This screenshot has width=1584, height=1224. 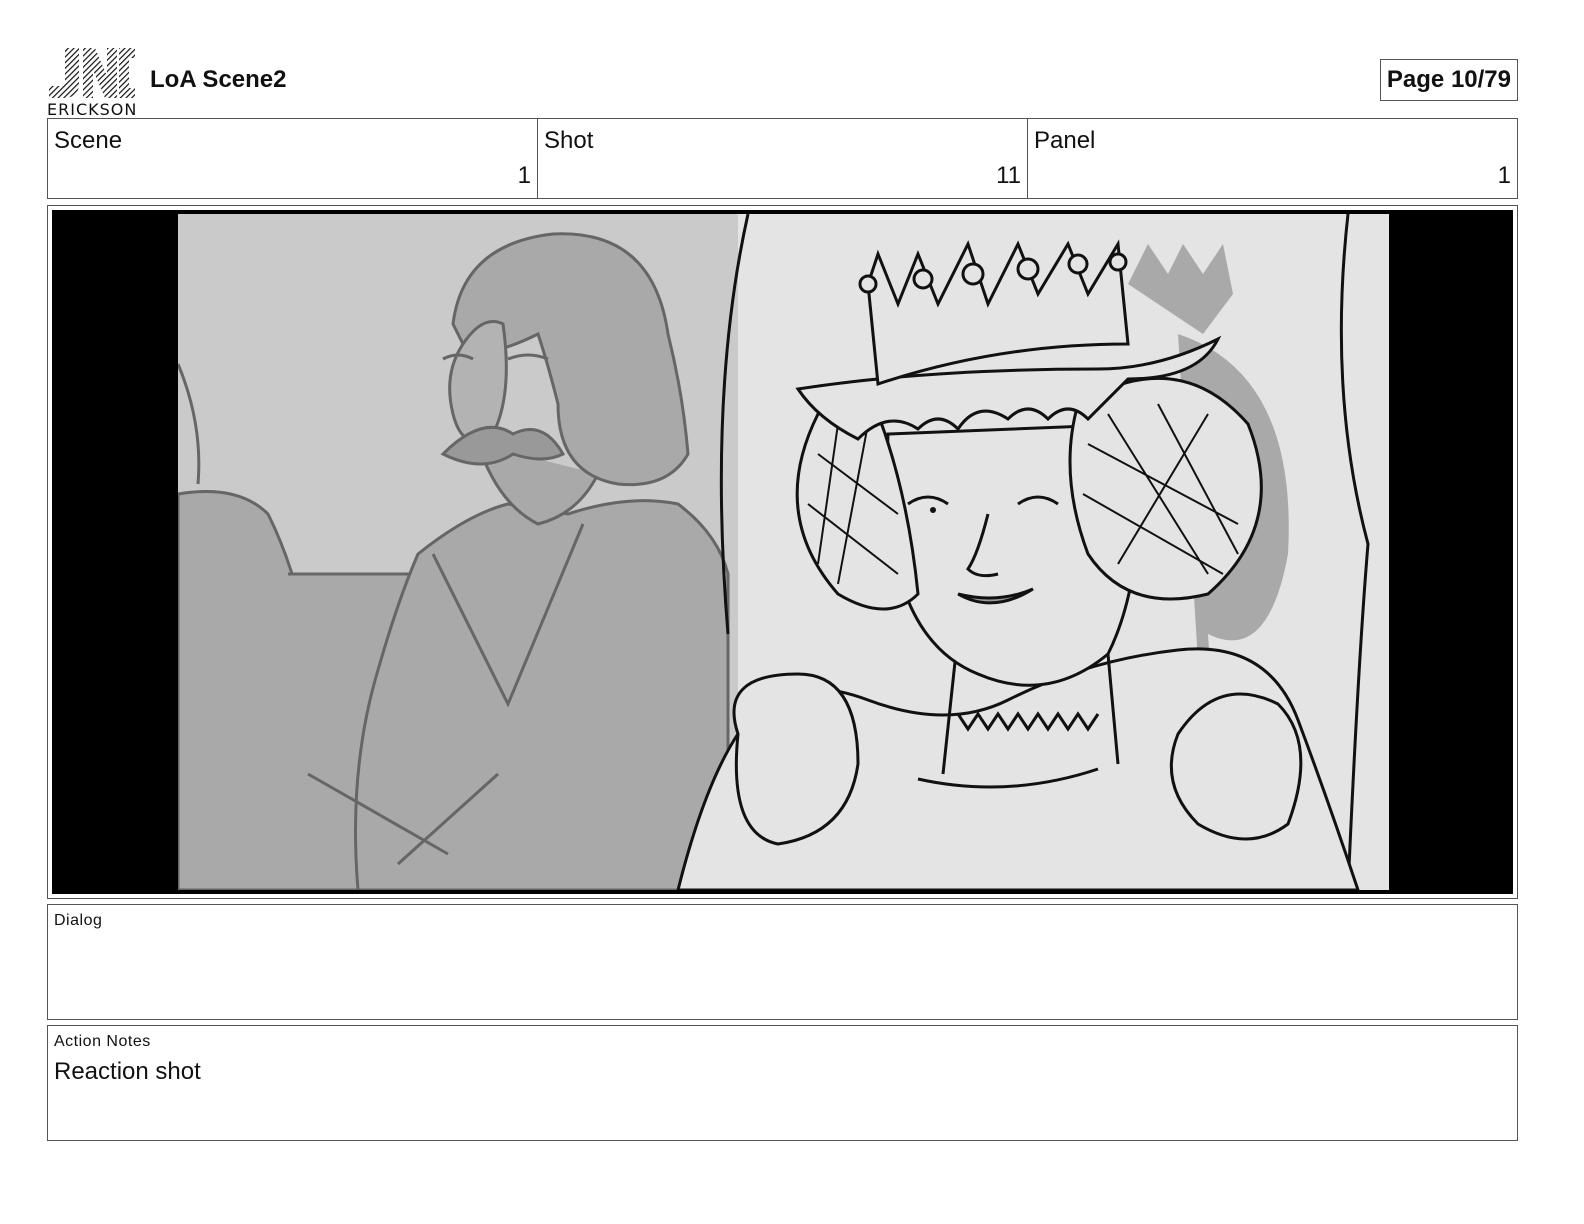 I want to click on action-notes-label: Action Notes, so click(x=102, y=1041).